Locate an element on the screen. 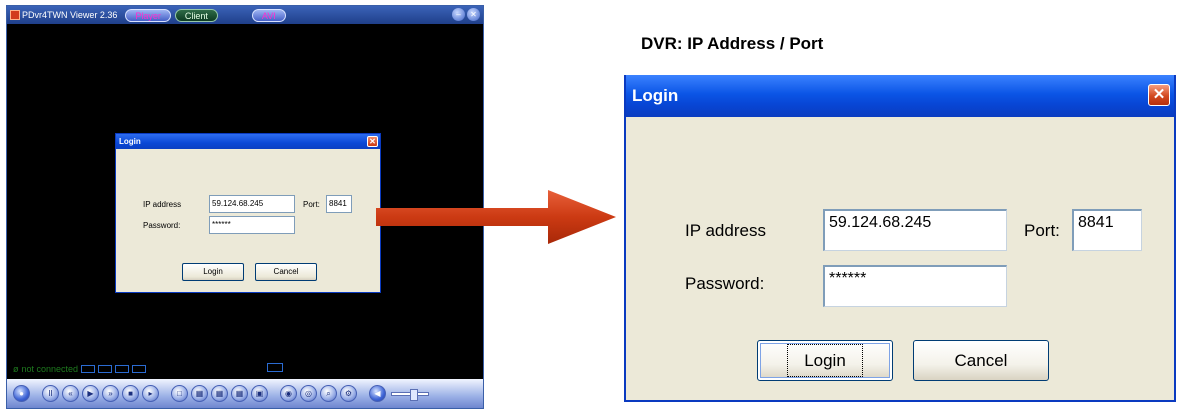 This screenshot has height=409, width=1184. minimize-icon: – is located at coordinates (458, 14).